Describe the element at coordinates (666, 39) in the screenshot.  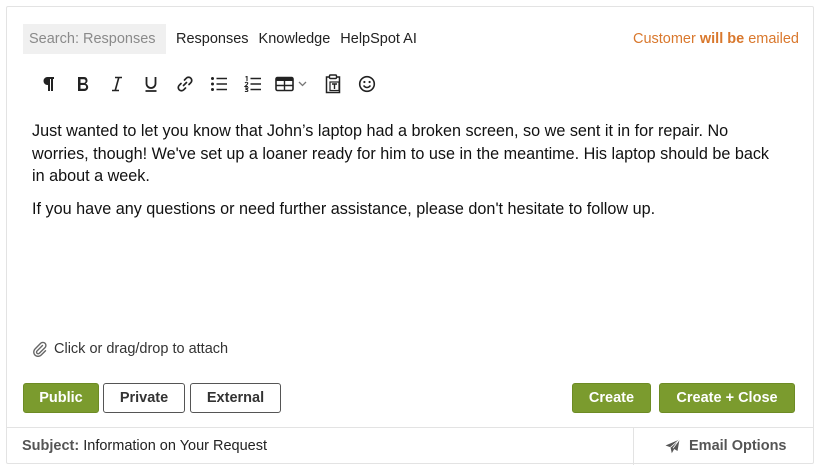
I see `notice-prefix: Customer` at that location.